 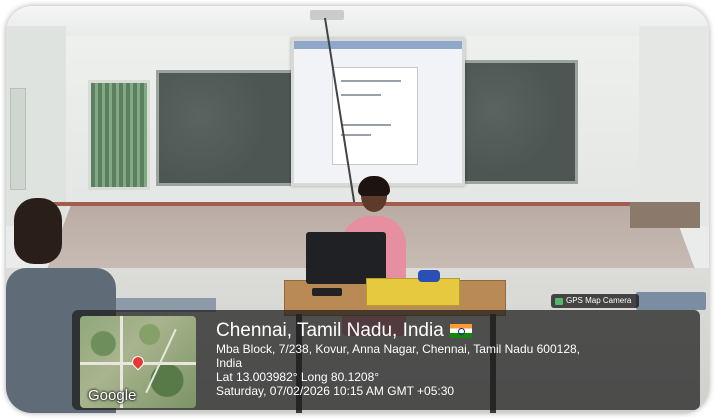 What do you see at coordinates (119, 135) in the screenshot?
I see `notice-board` at bounding box center [119, 135].